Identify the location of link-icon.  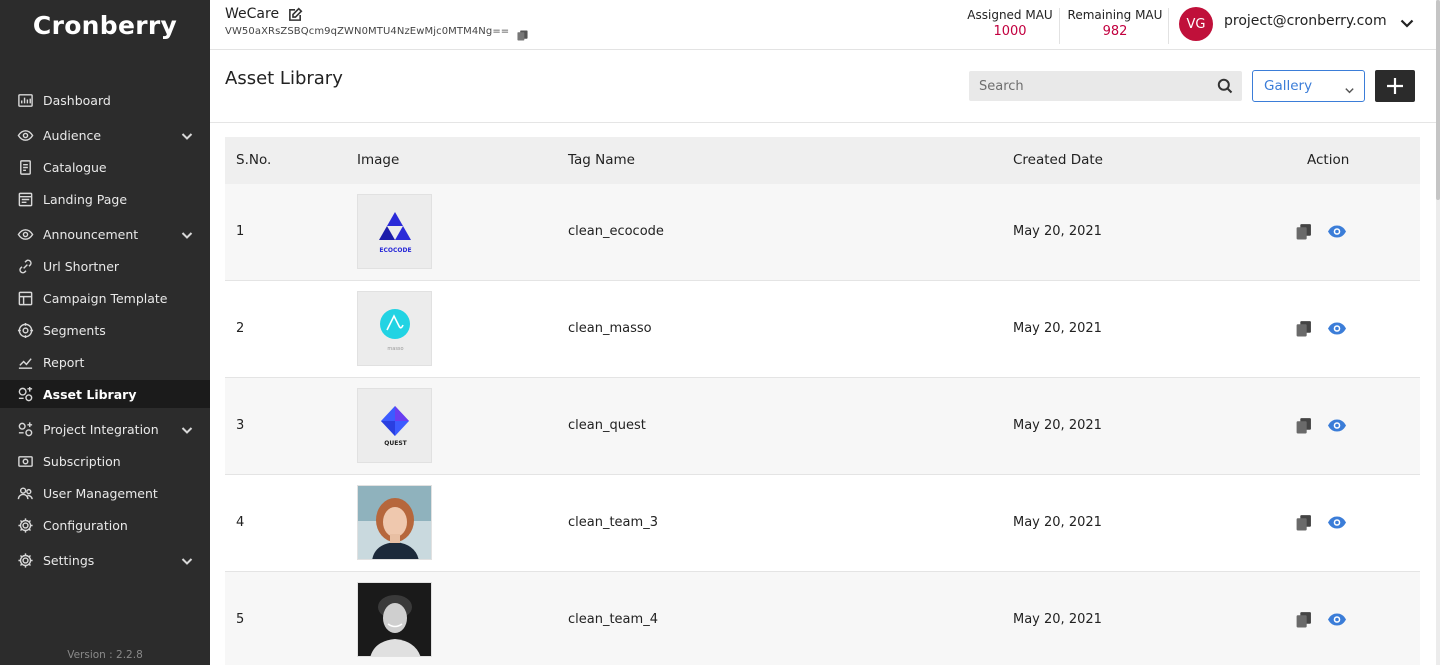
(25, 266).